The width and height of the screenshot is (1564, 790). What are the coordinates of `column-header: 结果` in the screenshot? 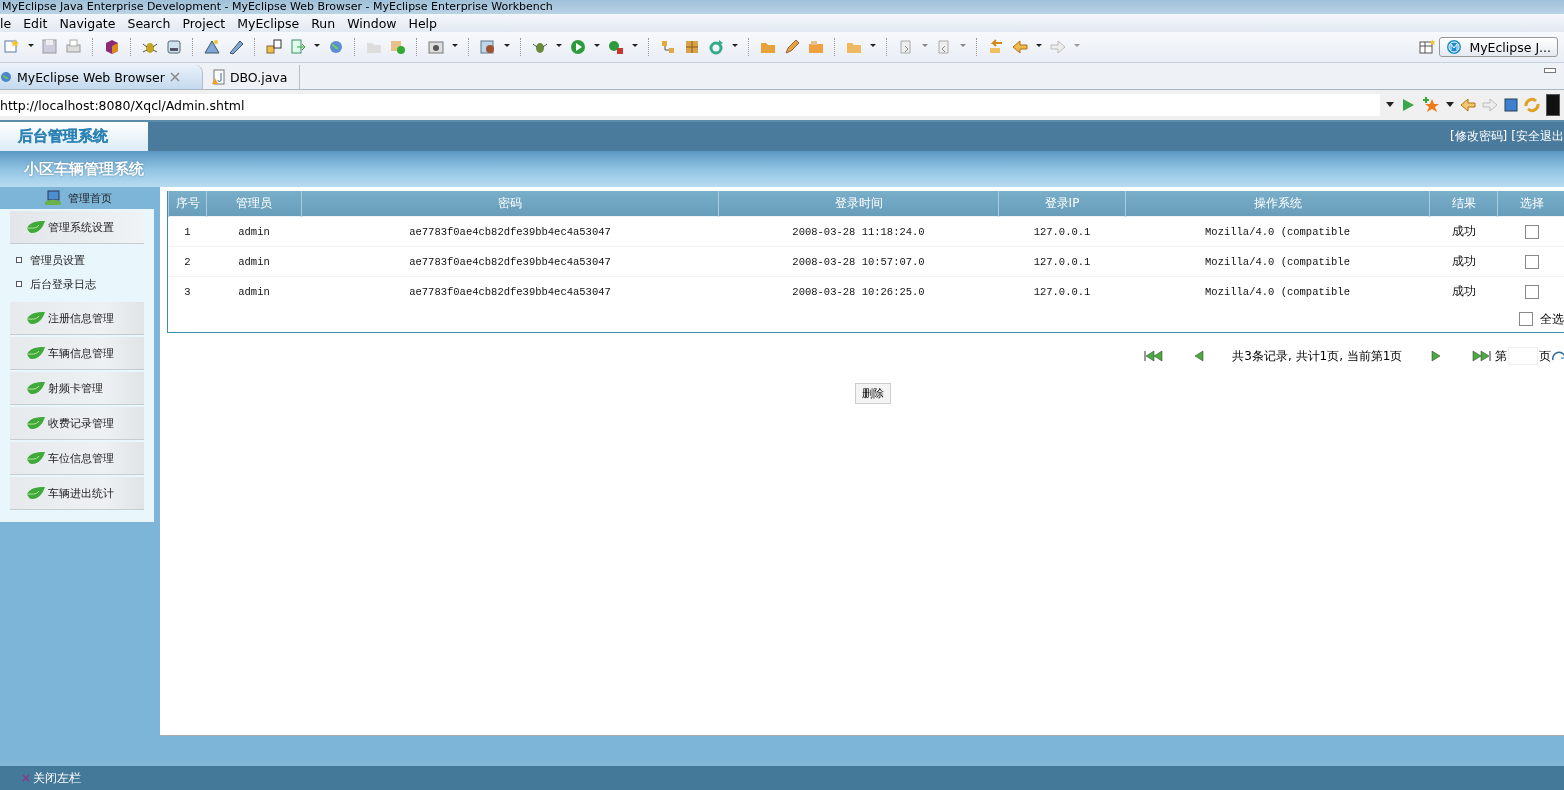 It's located at (1463, 204).